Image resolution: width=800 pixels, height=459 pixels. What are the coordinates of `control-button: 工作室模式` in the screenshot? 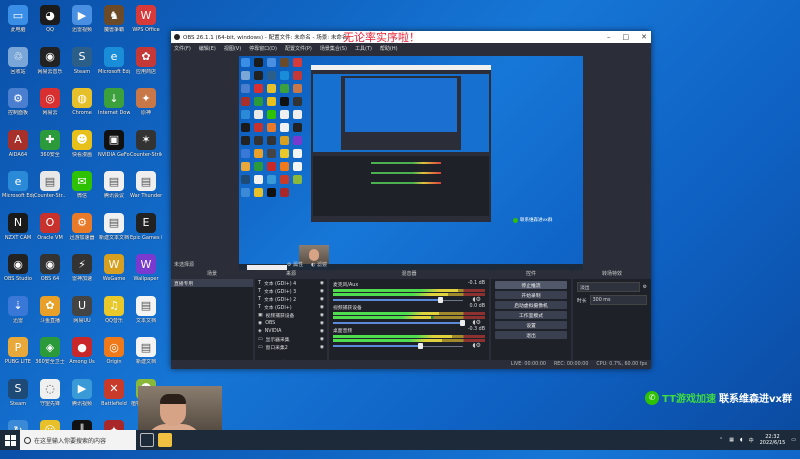 It's located at (531, 315).